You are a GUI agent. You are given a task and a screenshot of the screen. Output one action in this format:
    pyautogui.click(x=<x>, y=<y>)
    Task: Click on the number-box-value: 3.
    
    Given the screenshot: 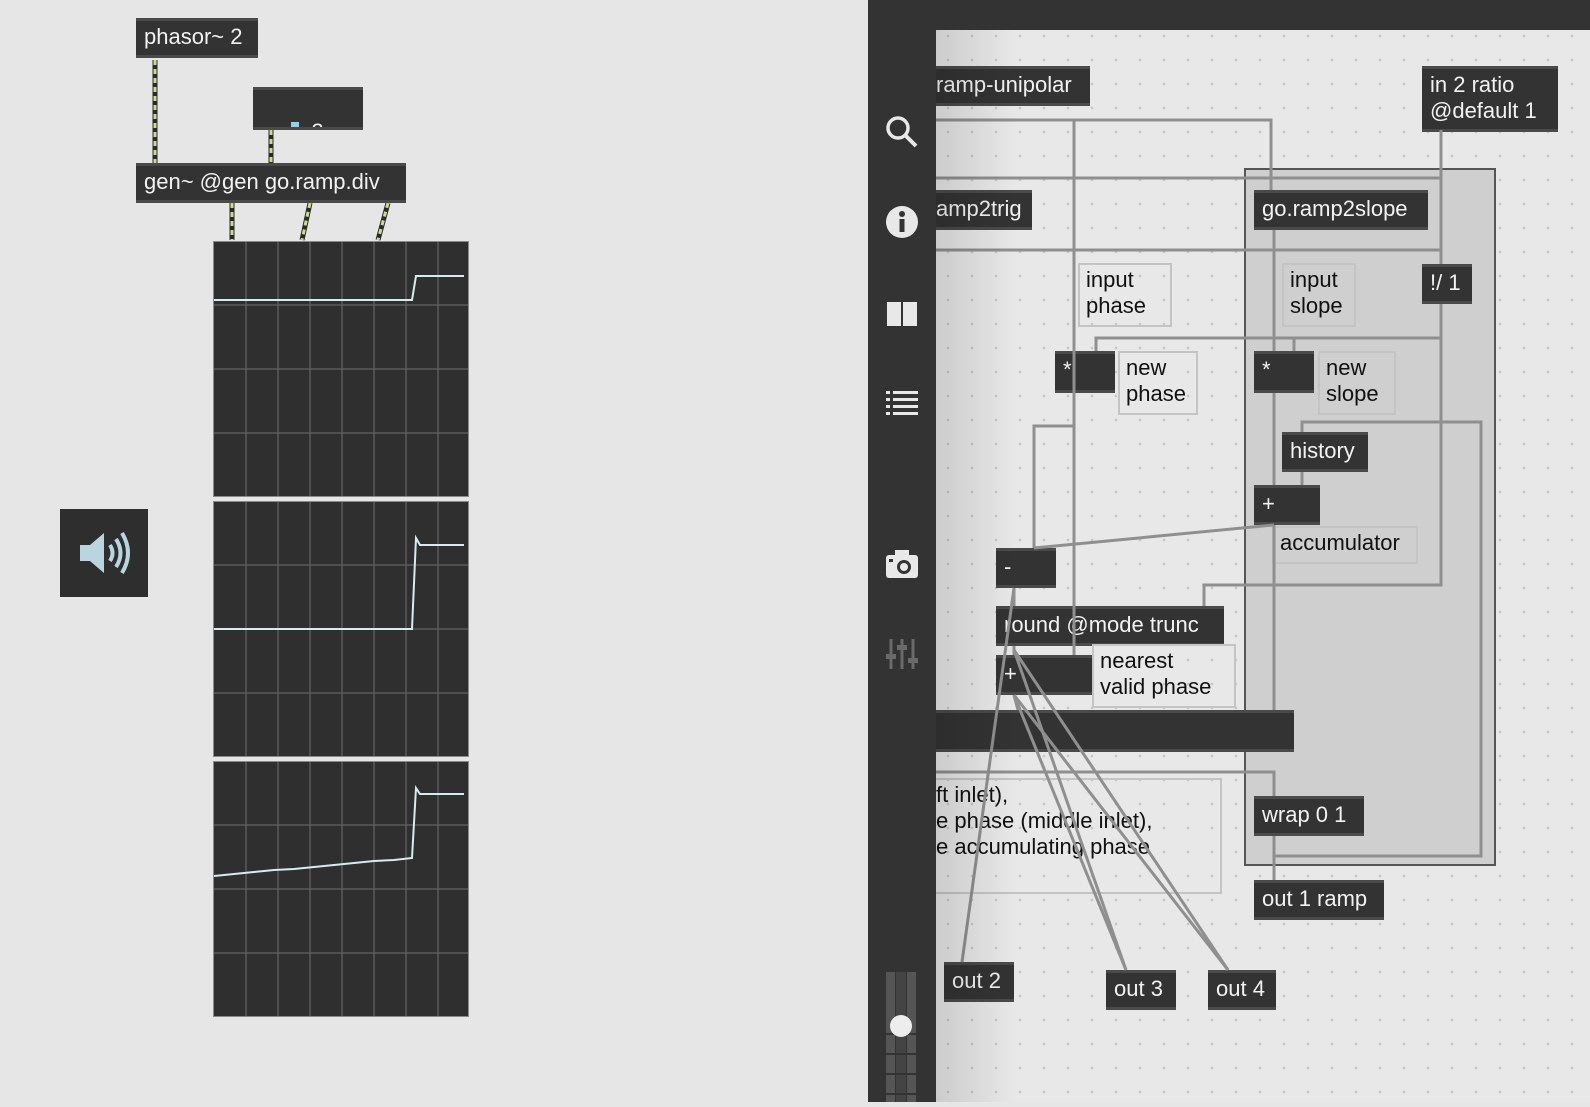 What is the action you would take?
    pyautogui.click(x=320, y=123)
    